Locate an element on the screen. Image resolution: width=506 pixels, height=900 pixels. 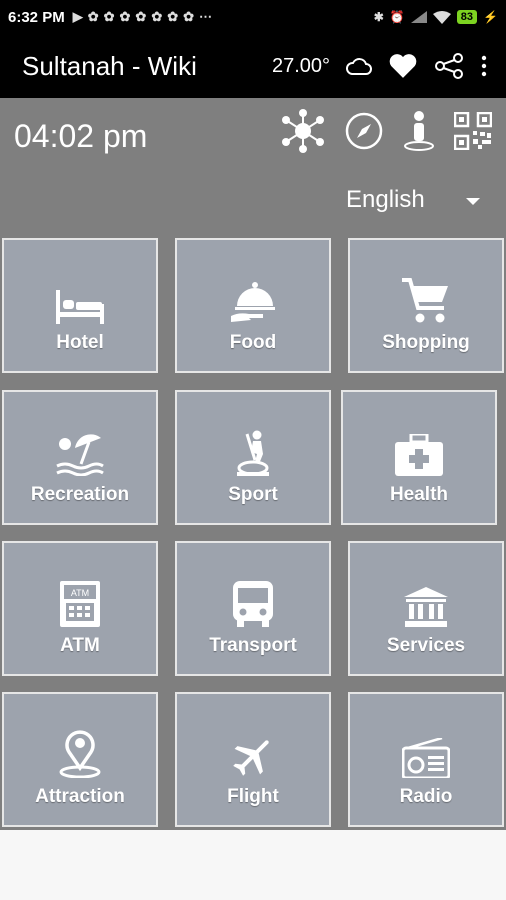
tile-label: Recreation is located at coordinates (80, 494).